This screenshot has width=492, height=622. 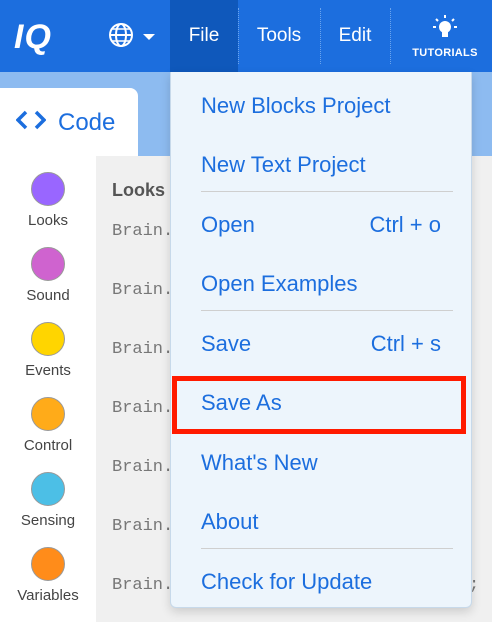 What do you see at coordinates (296, 105) in the screenshot?
I see `menu-item-label: New Blocks Project` at bounding box center [296, 105].